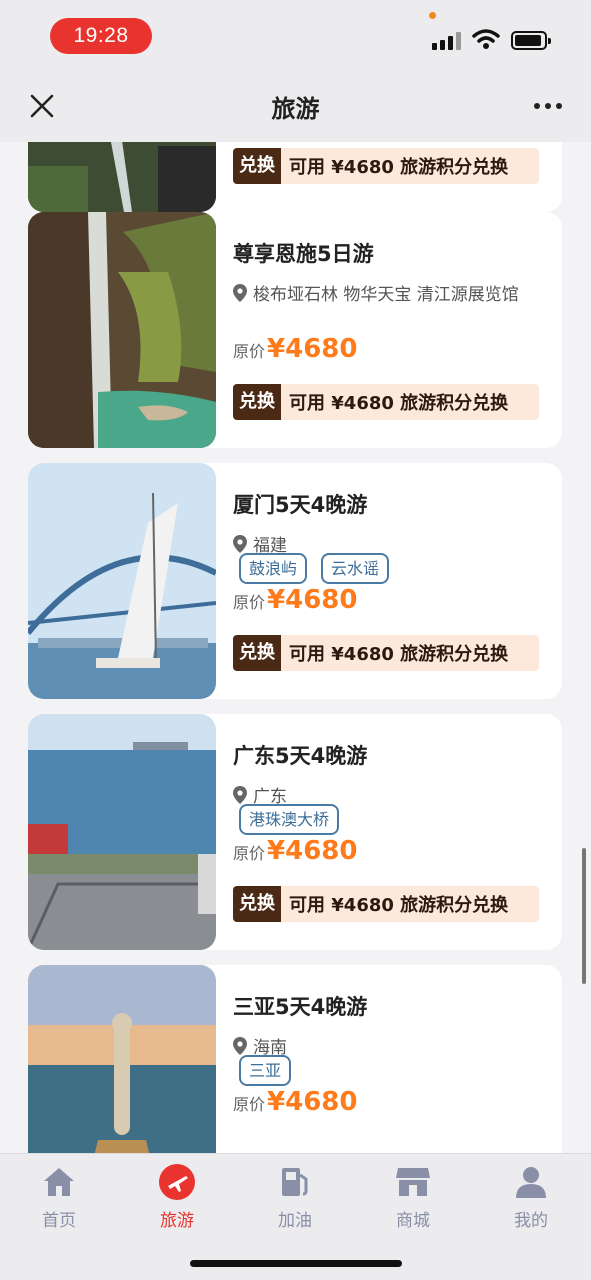  Describe the element at coordinates (273, 568) in the screenshot. I see `tour-tag: 鼓浪屿` at that location.